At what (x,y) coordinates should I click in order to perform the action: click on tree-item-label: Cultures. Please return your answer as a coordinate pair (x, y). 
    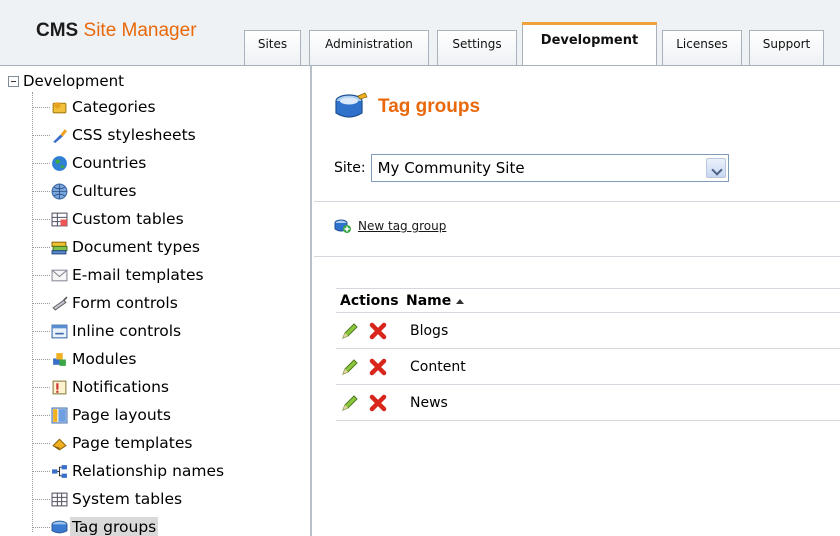
    Looking at the image, I should click on (104, 191).